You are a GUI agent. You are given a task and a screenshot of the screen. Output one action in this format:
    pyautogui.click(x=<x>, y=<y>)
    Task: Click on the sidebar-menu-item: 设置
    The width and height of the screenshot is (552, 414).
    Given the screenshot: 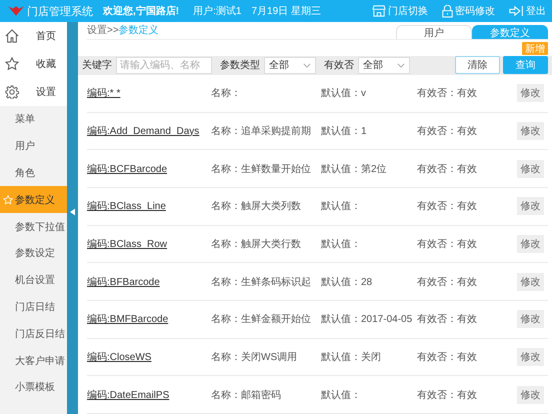 What is the action you would take?
    pyautogui.click(x=33, y=92)
    